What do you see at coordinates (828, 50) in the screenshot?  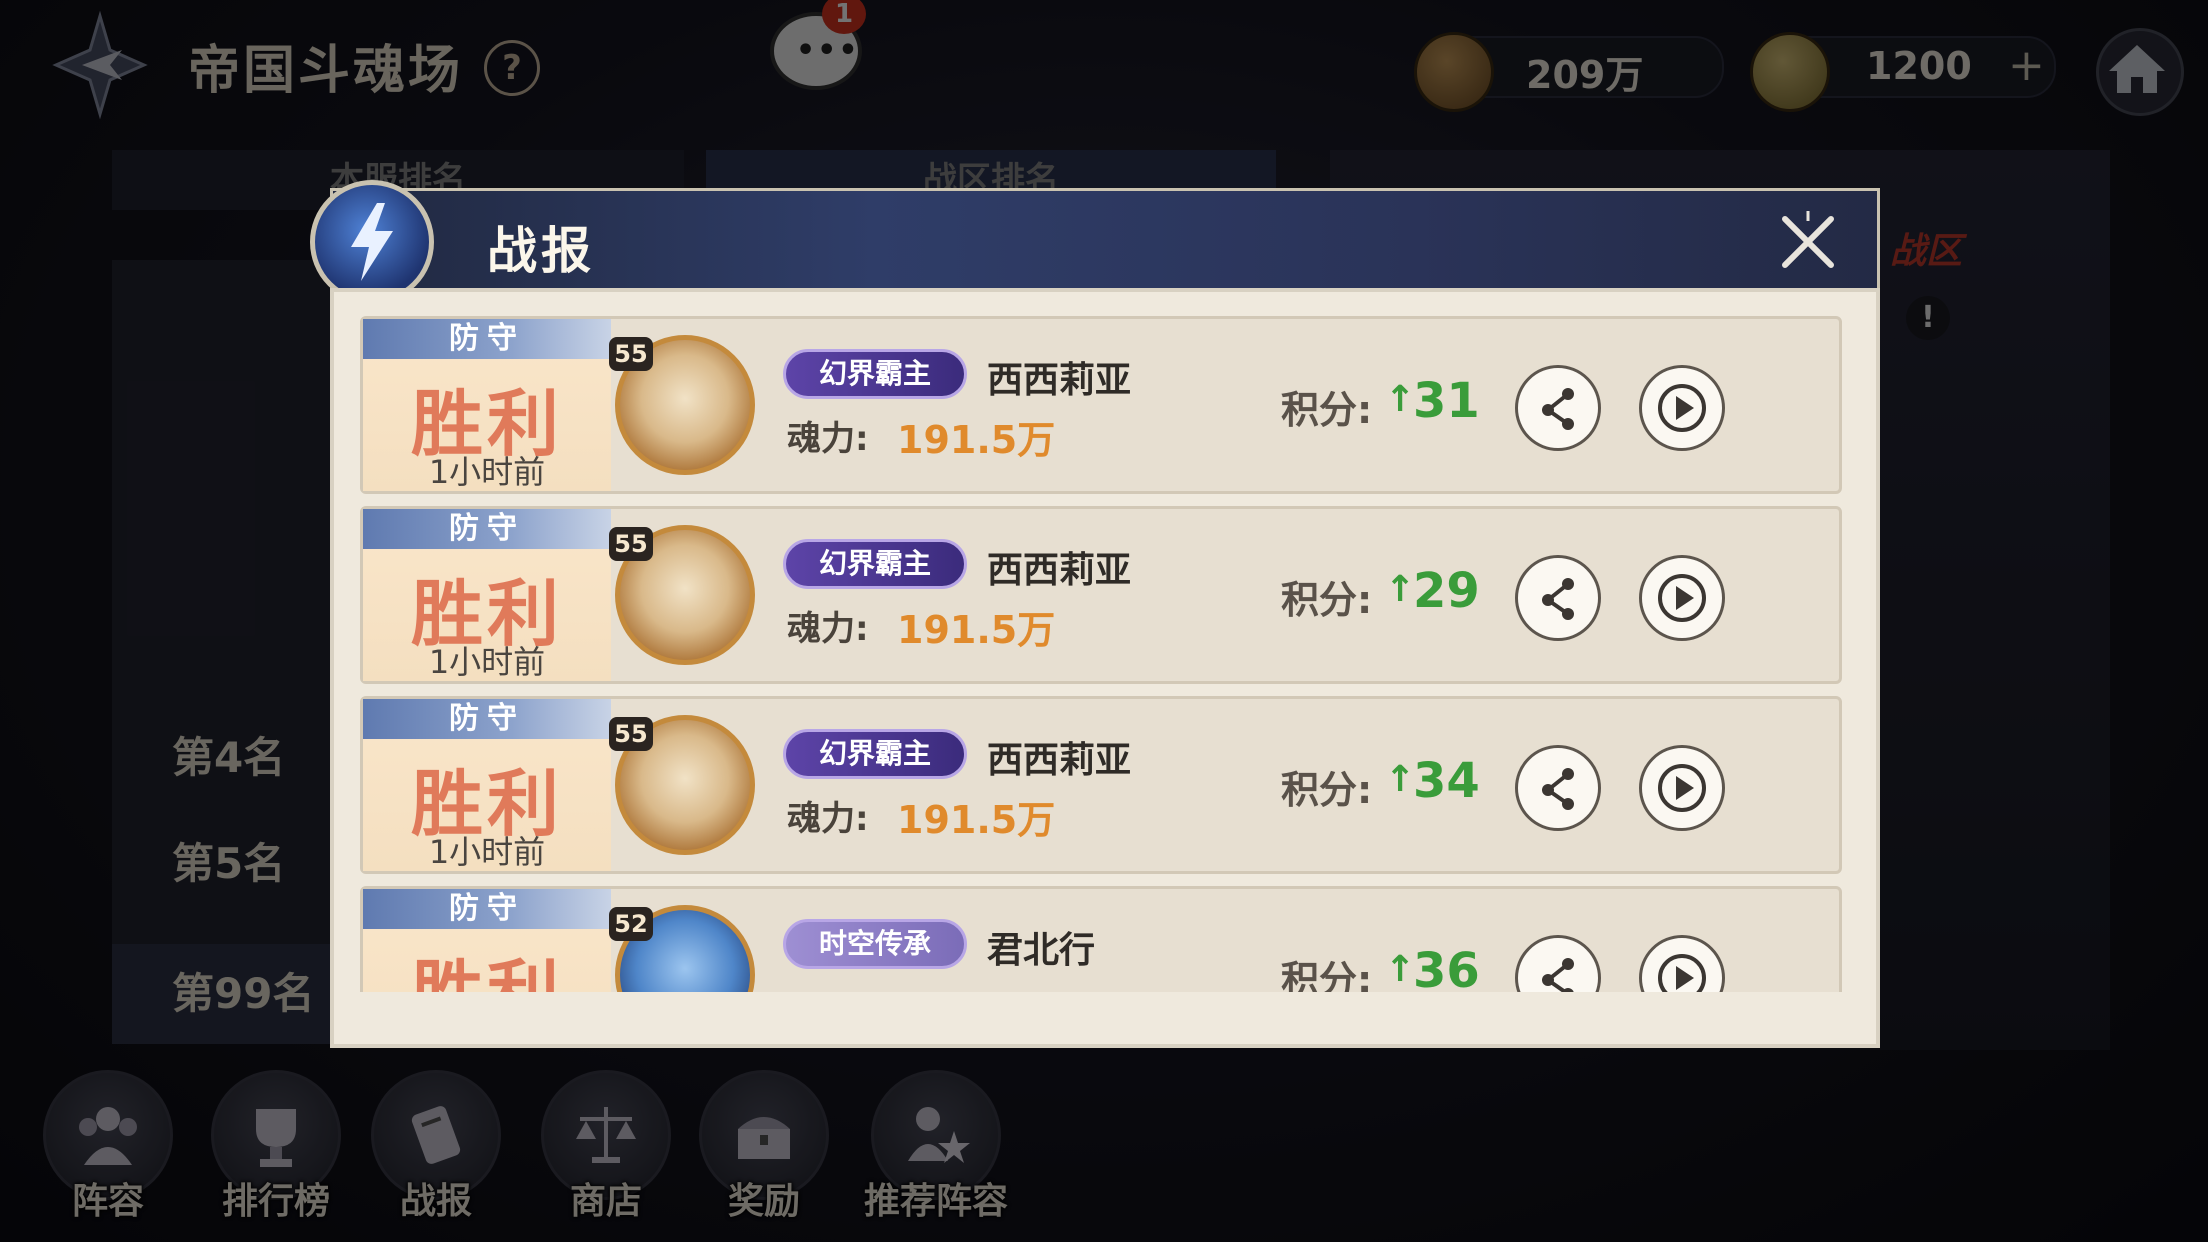 I see `chat-icon: •••` at bounding box center [828, 50].